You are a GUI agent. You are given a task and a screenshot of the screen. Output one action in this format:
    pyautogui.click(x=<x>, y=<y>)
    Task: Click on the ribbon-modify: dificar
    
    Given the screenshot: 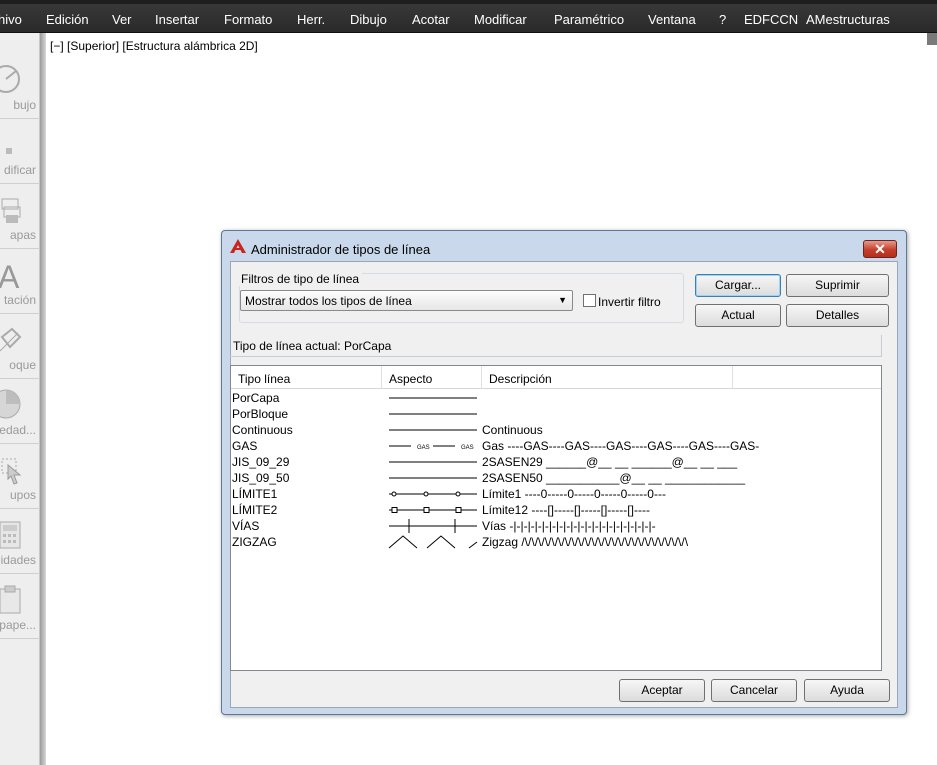 What is the action you would take?
    pyautogui.click(x=20, y=152)
    